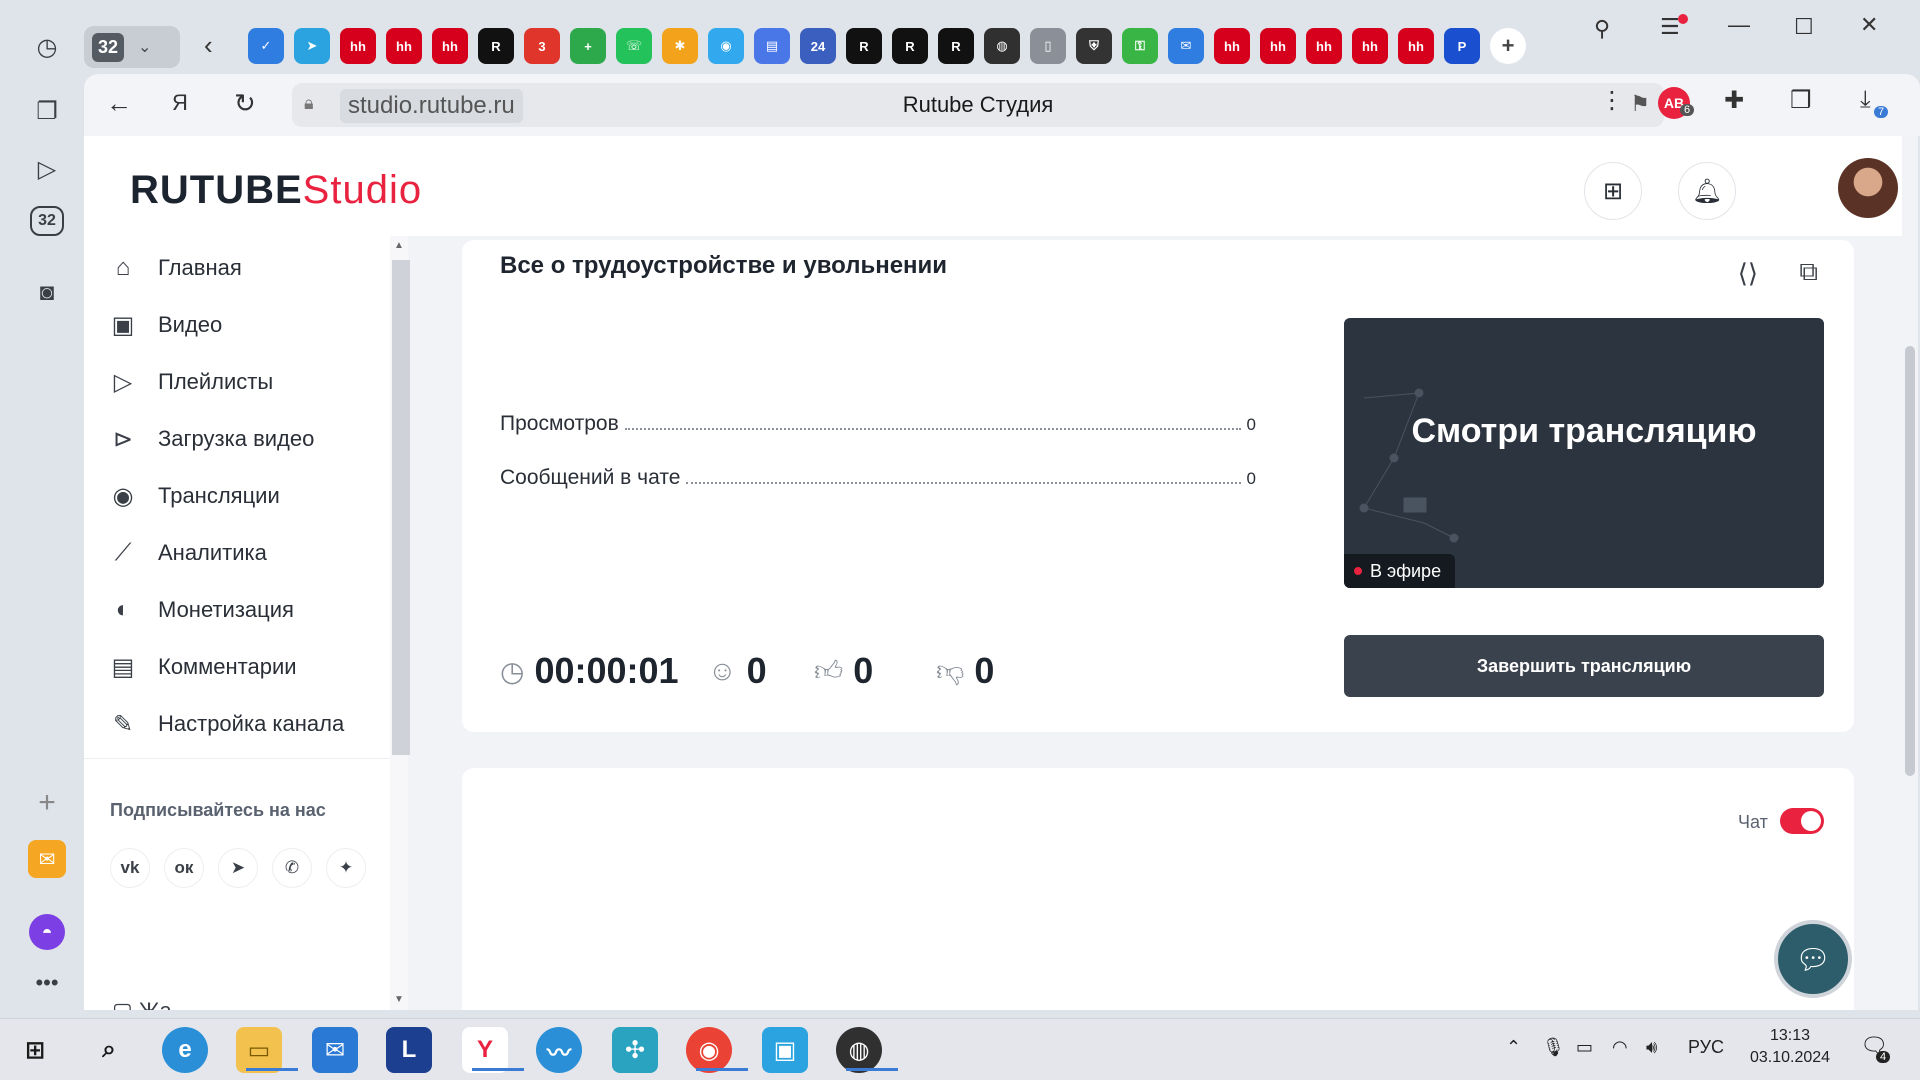 Image resolution: width=1920 pixels, height=1080 pixels. Describe the element at coordinates (1804, 27) in the screenshot. I see `maximize-icon: ☐` at that location.